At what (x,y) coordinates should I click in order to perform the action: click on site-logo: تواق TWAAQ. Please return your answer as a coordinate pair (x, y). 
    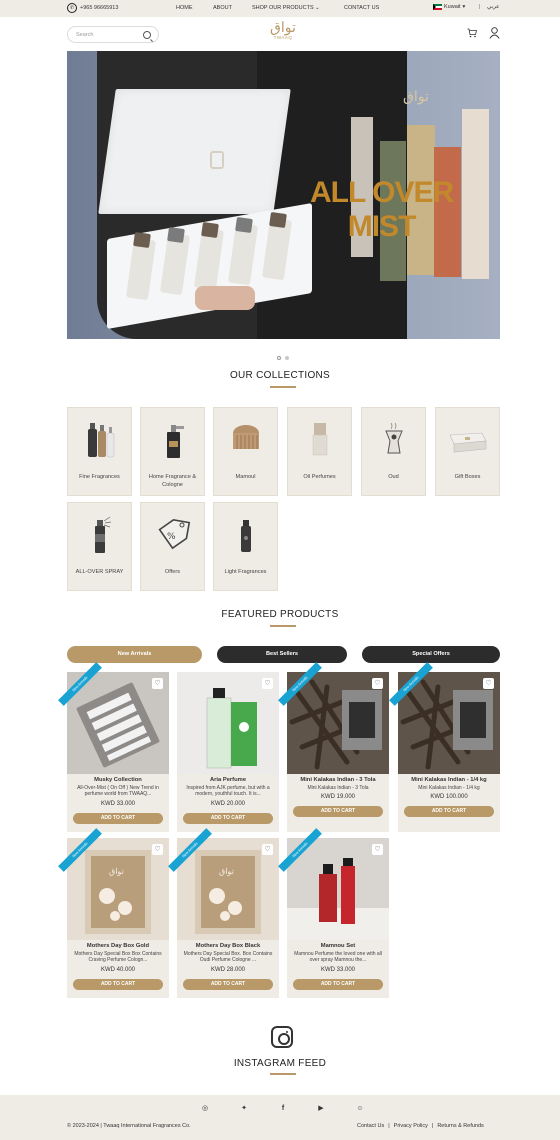
    Looking at the image, I should click on (283, 34).